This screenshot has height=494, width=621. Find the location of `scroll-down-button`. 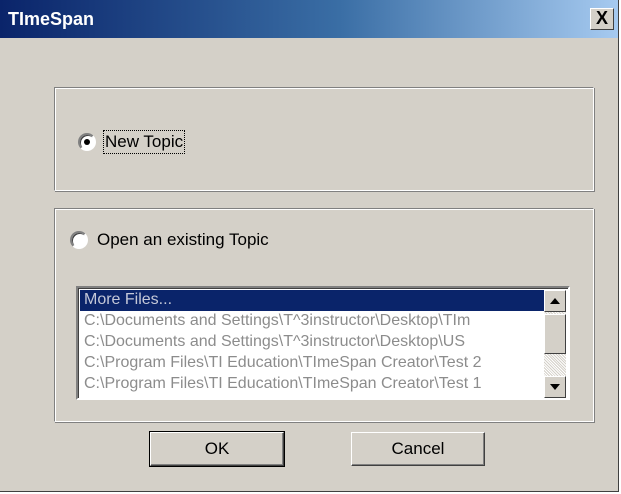

scroll-down-button is located at coordinates (555, 387).